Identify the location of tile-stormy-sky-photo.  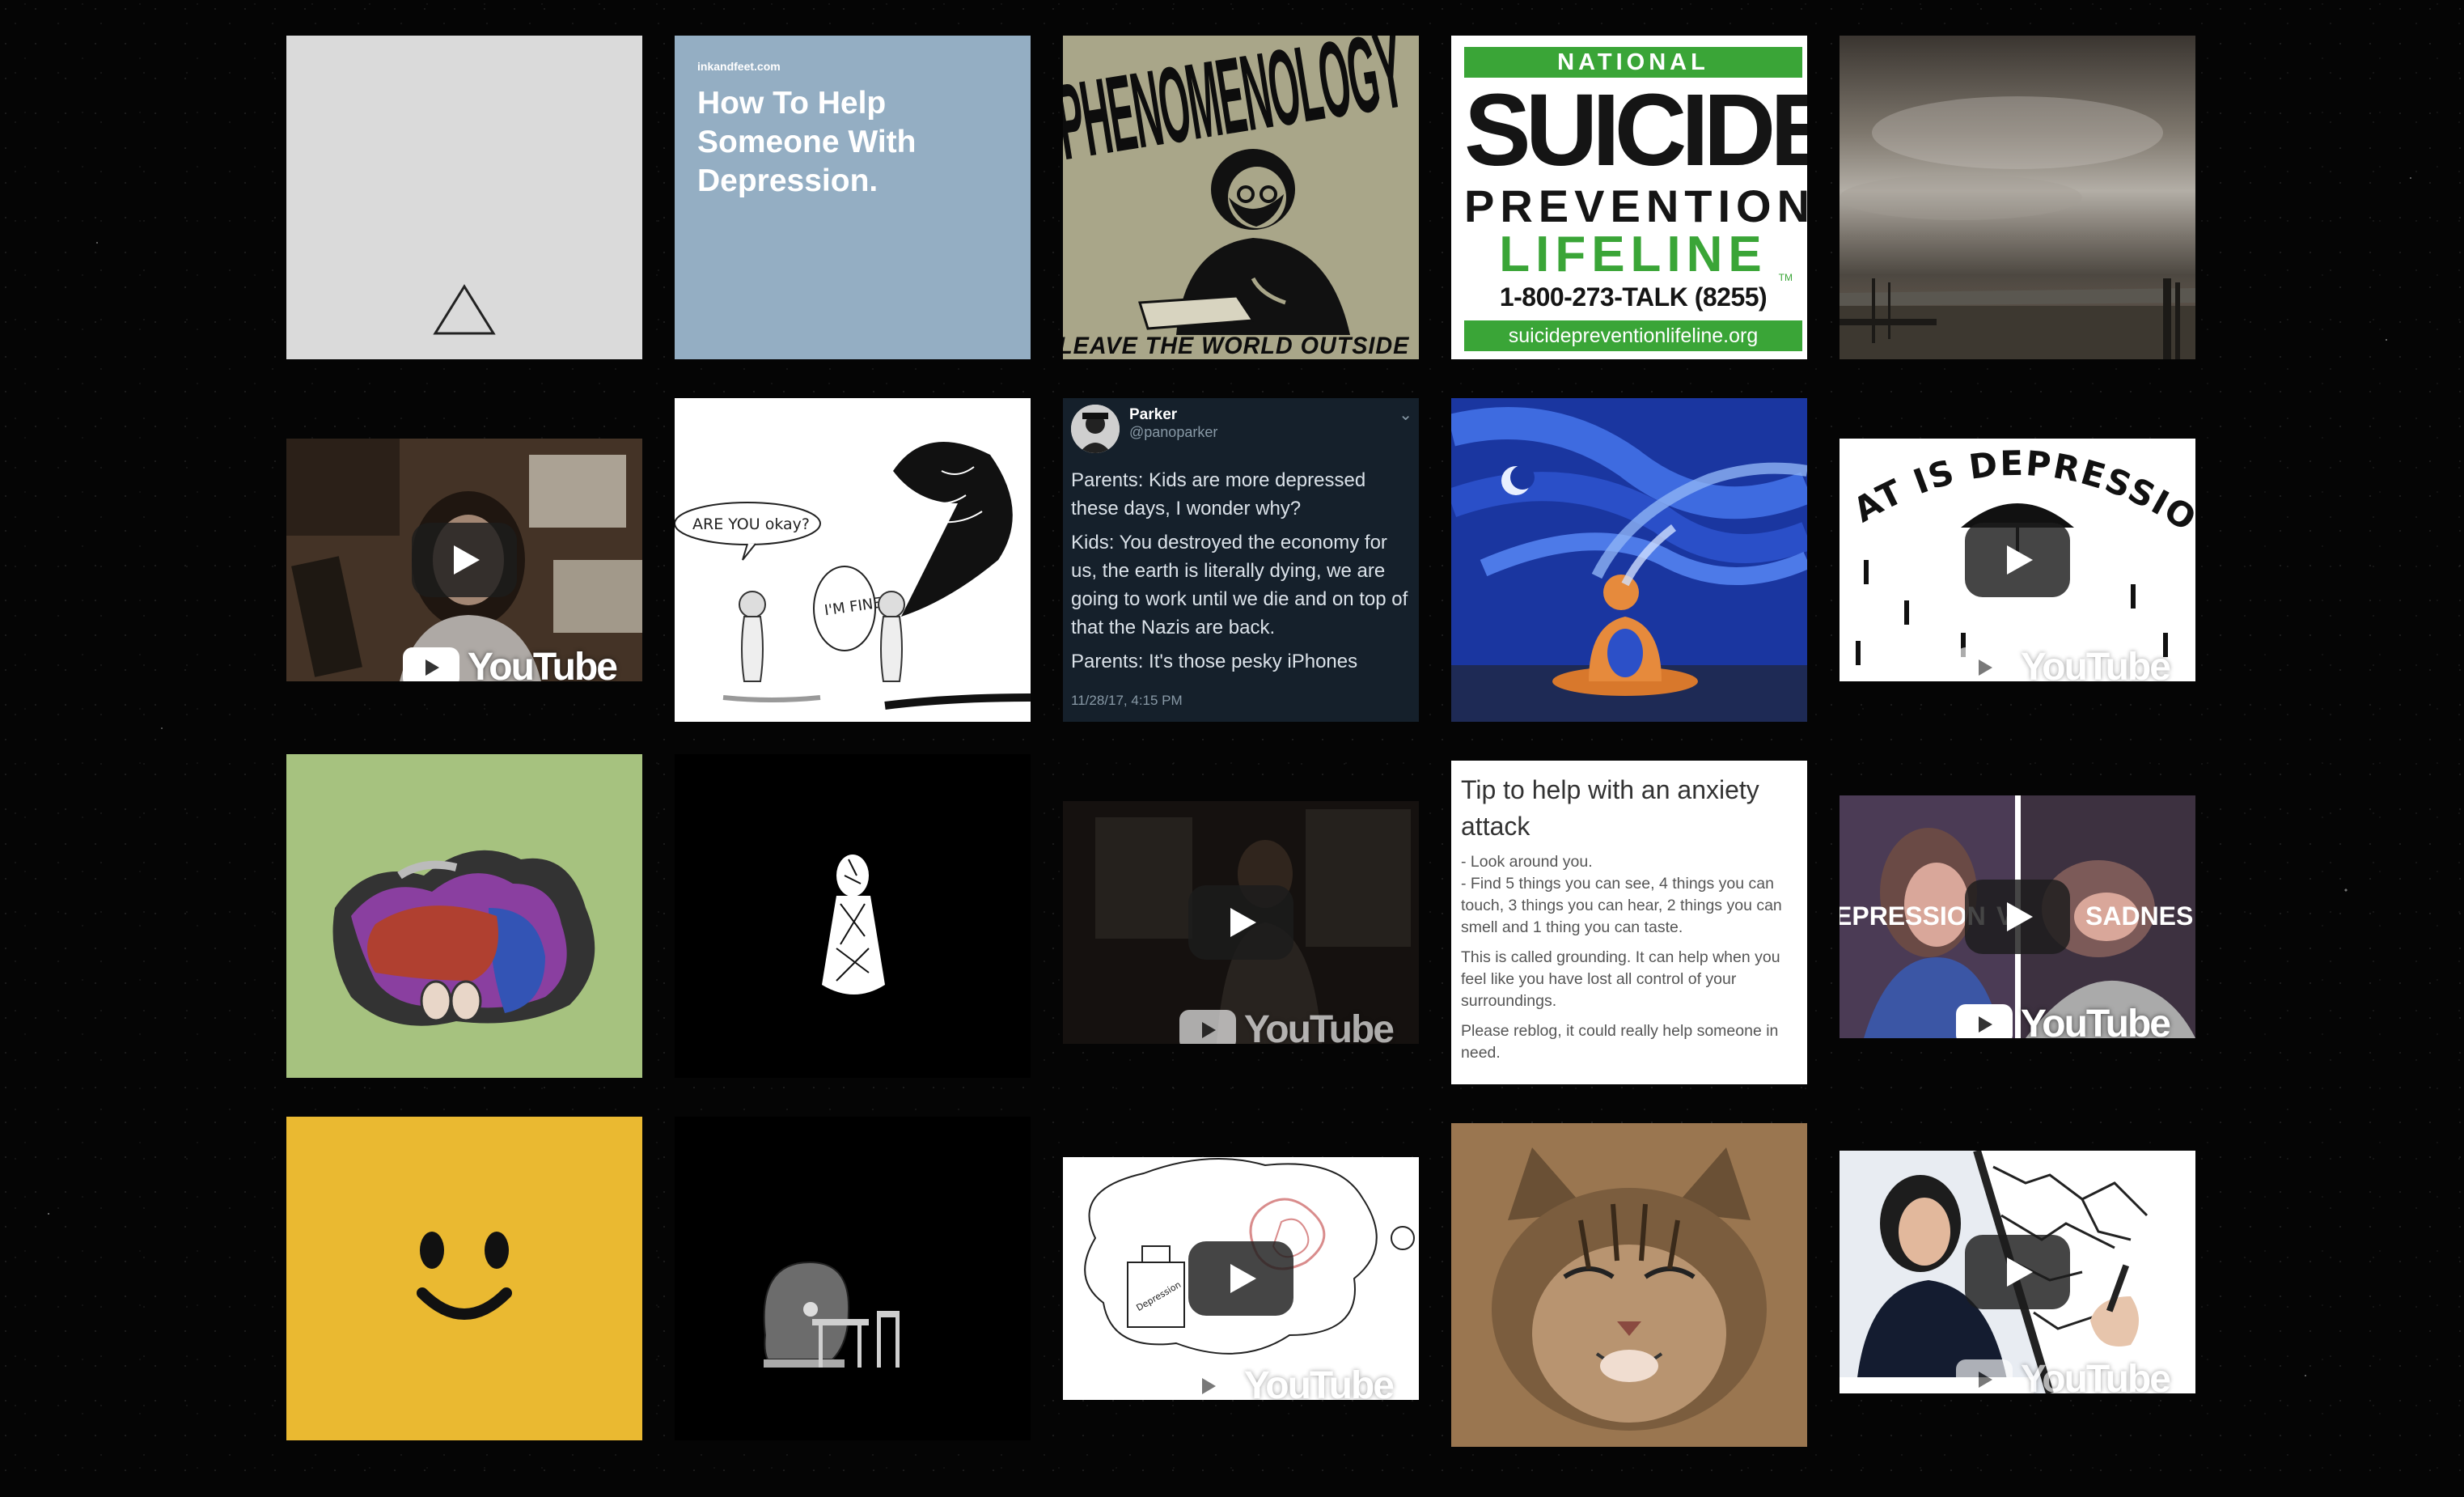
(2017, 197).